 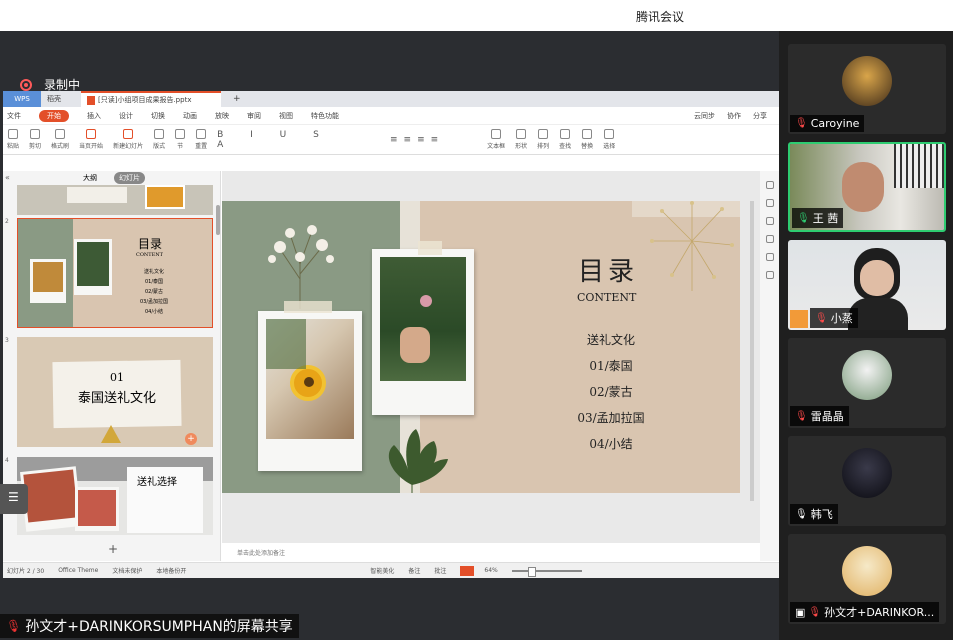 What do you see at coordinates (382, 570) in the screenshot?
I see `beautify-button: 智能美化` at bounding box center [382, 570].